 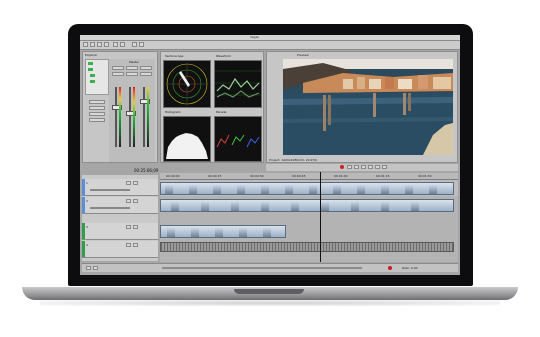 I want to click on explorer-tab: Explorer, so click(x=91, y=55).